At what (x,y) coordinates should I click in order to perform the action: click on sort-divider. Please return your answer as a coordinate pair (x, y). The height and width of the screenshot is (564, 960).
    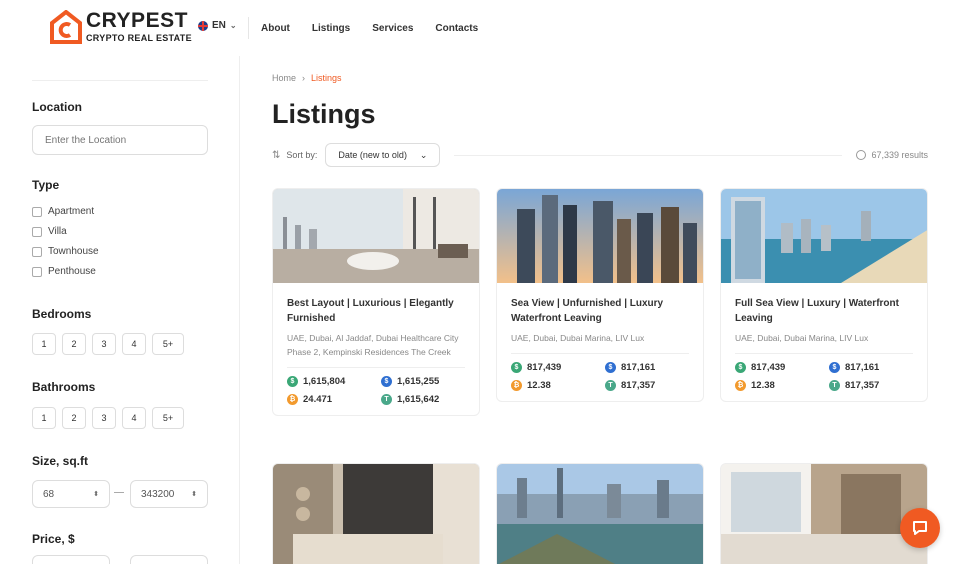
    Looking at the image, I should click on (648, 155).